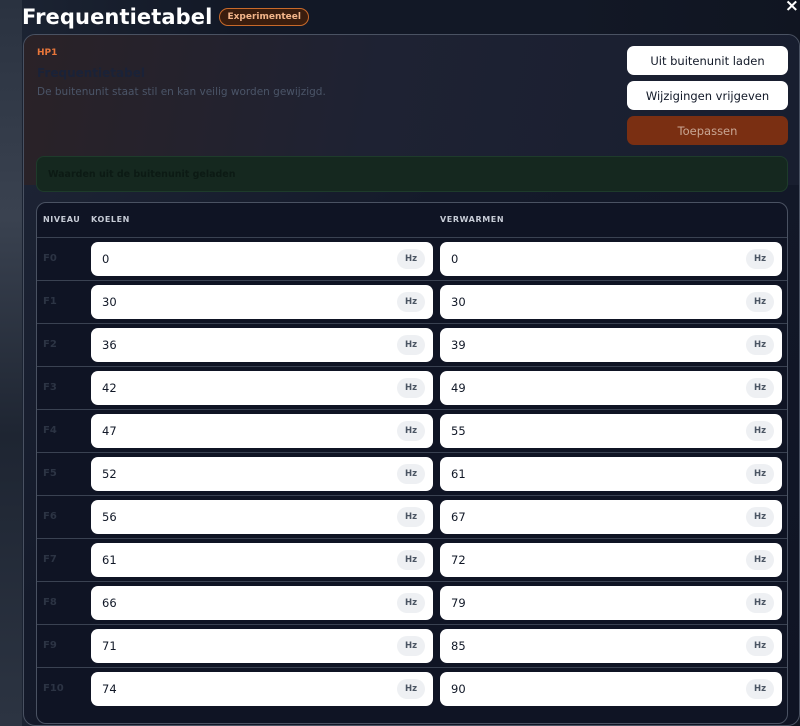  Describe the element at coordinates (458, 302) in the screenshot. I see `heating-frequency-value: 30` at that location.